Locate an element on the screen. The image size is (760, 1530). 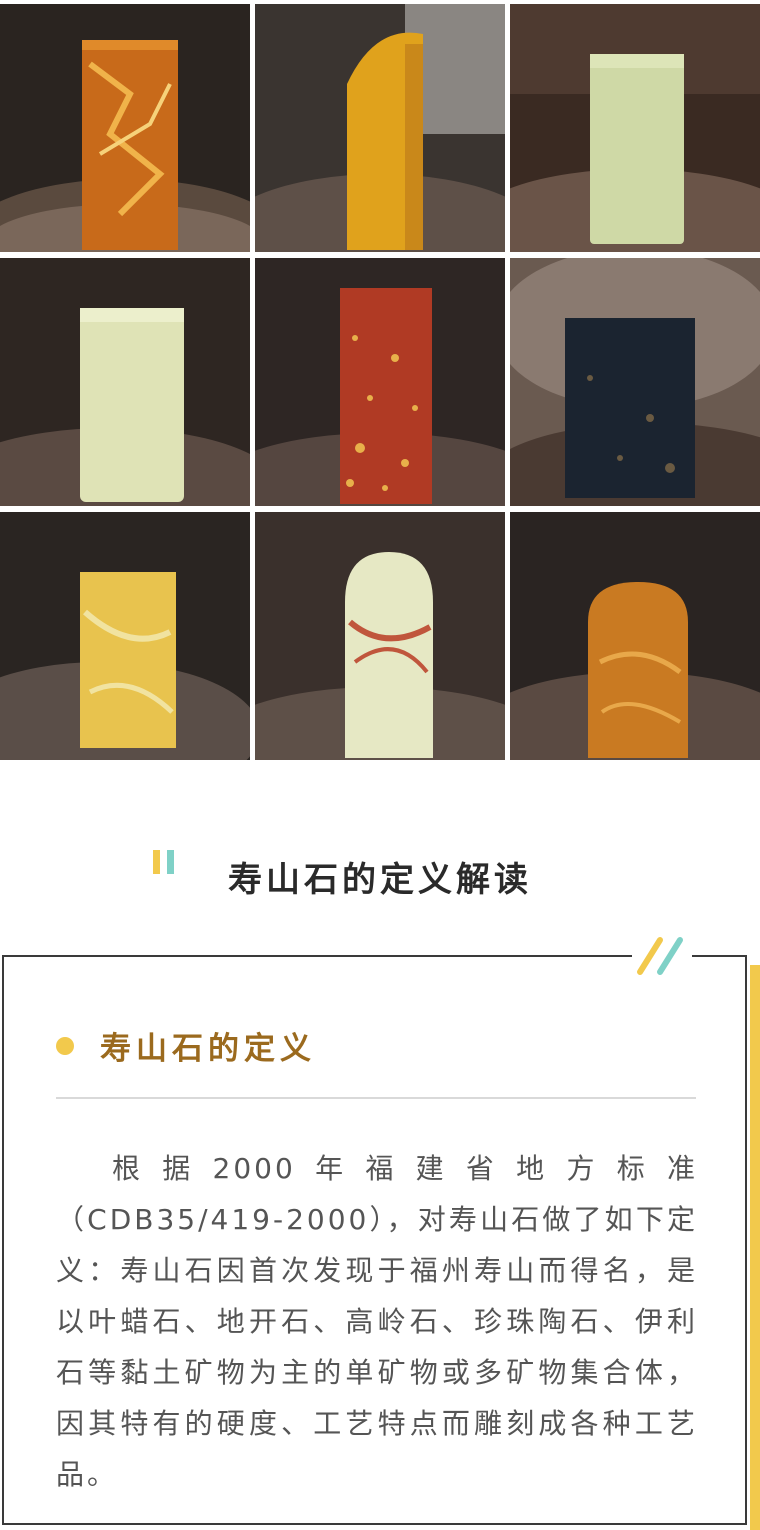
bullet-dot-icon is located at coordinates (65, 1045).